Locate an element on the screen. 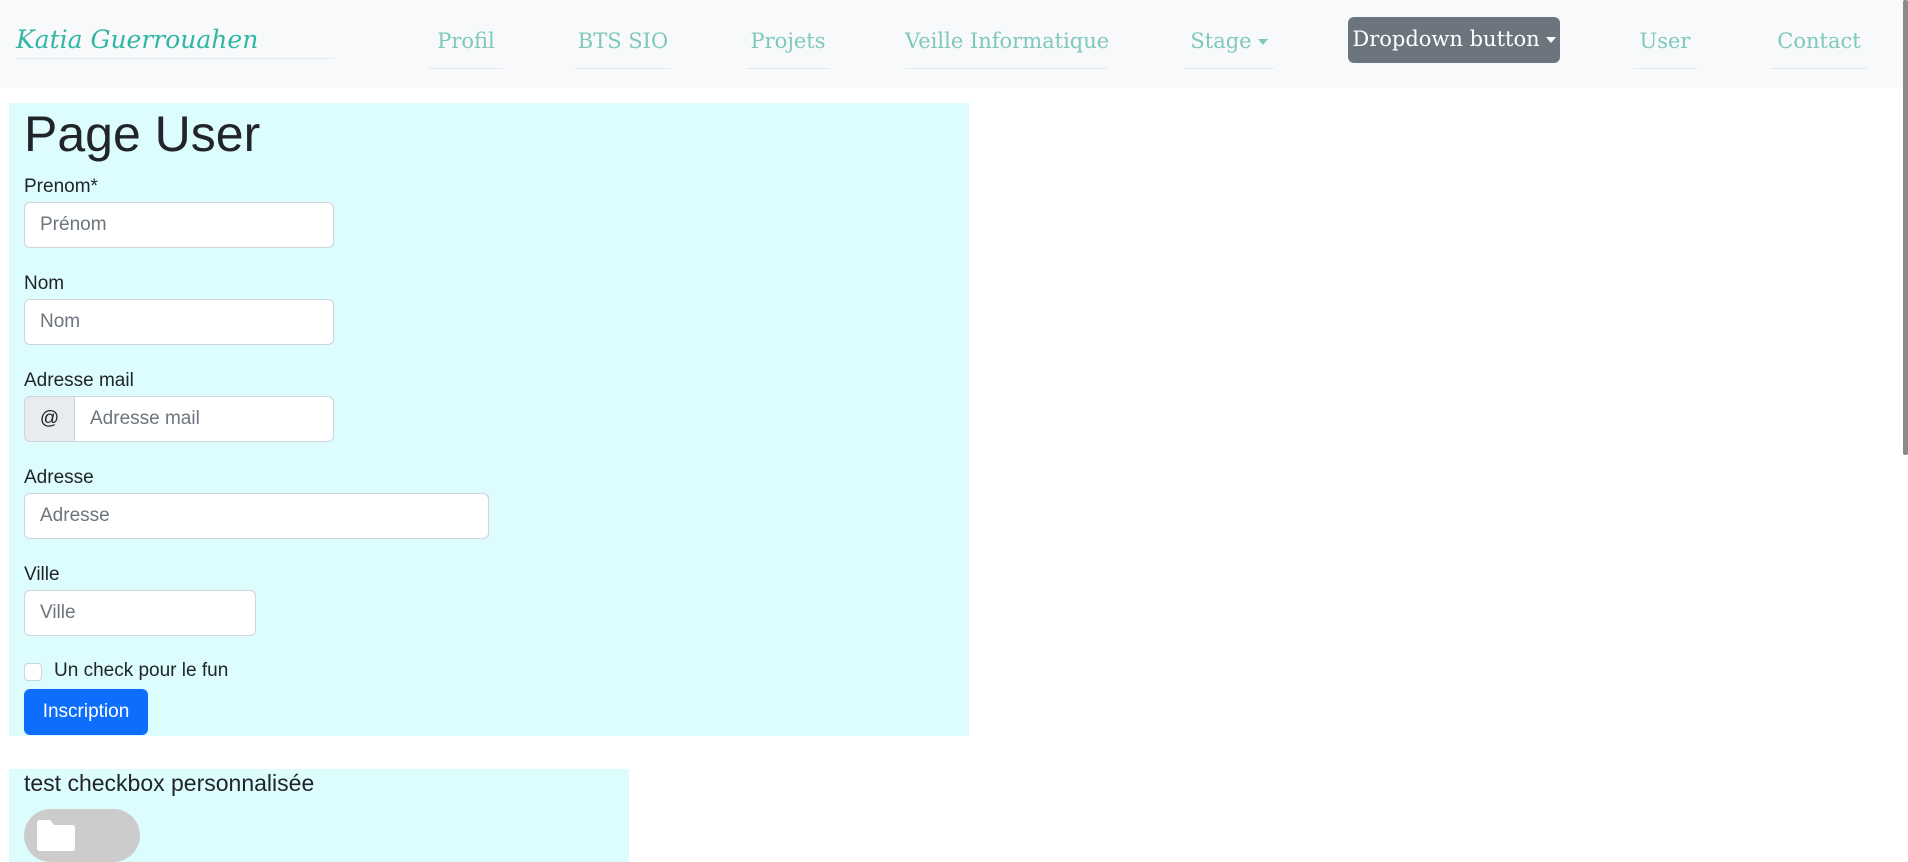 The image size is (1908, 862). folder-icon is located at coordinates (56, 835).